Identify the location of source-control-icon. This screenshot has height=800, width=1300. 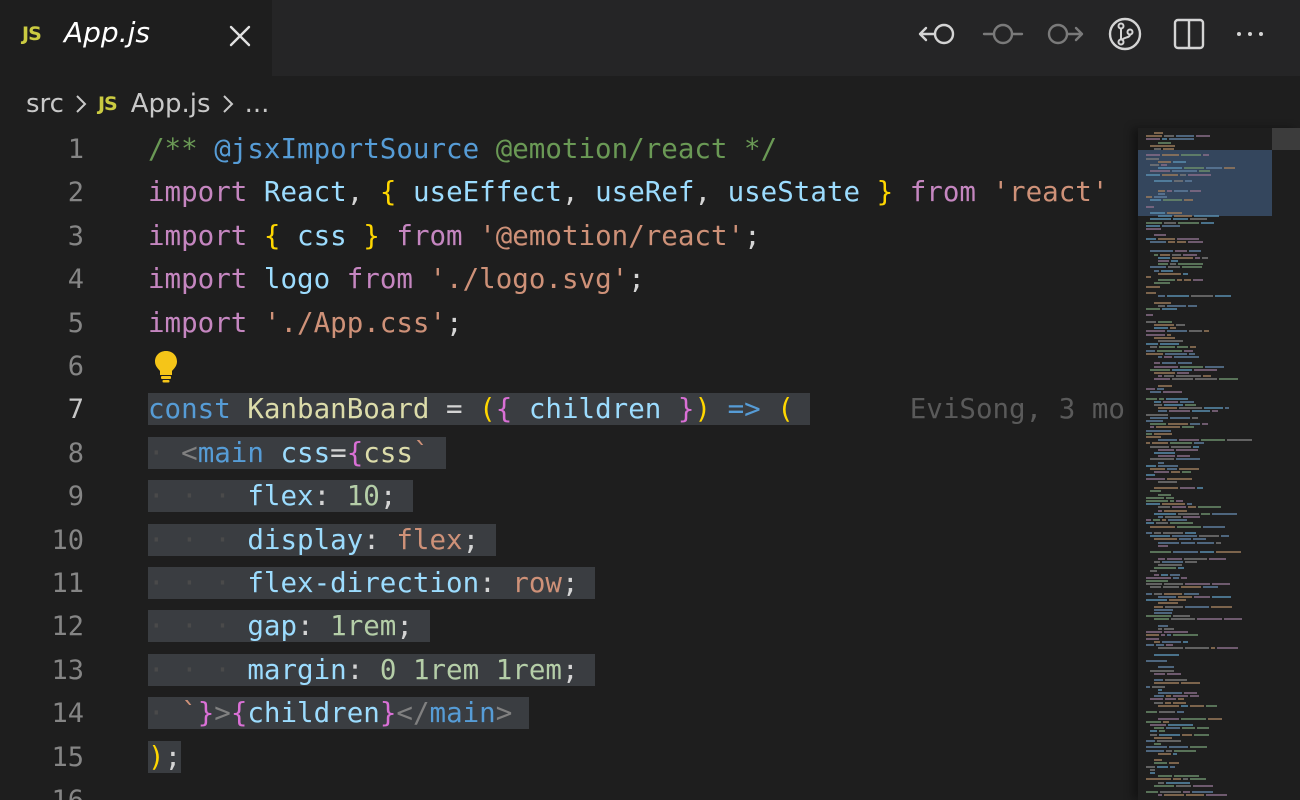
(1125, 34).